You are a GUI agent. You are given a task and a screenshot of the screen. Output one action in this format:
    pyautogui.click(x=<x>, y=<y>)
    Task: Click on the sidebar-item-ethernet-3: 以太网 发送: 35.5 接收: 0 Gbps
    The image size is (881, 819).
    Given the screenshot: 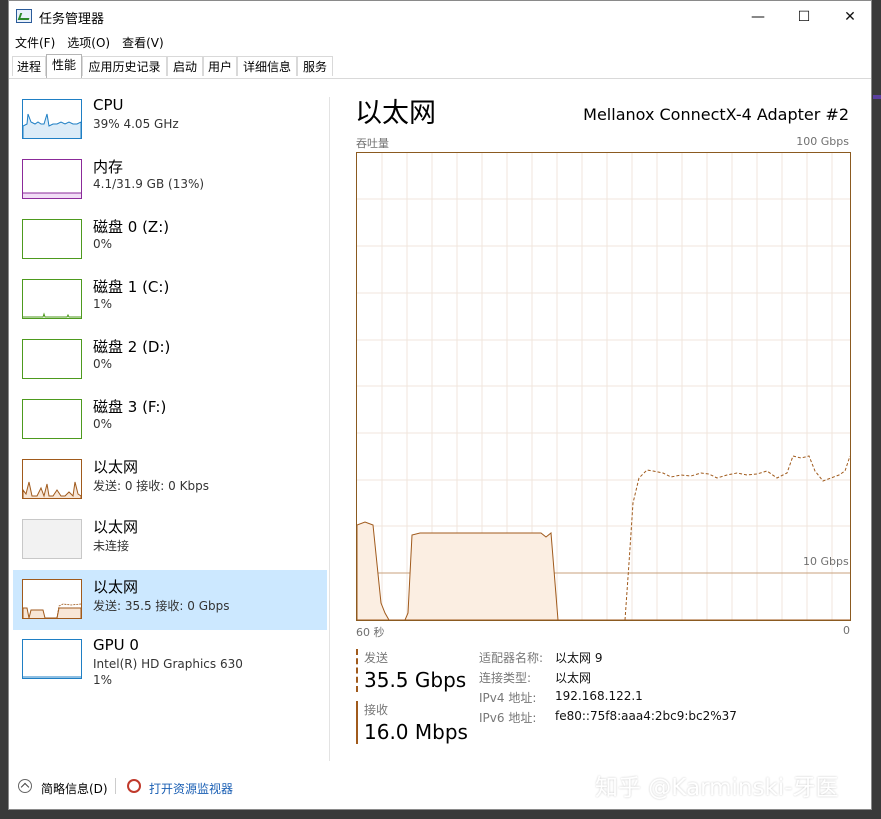 What is the action you would take?
    pyautogui.click(x=170, y=600)
    